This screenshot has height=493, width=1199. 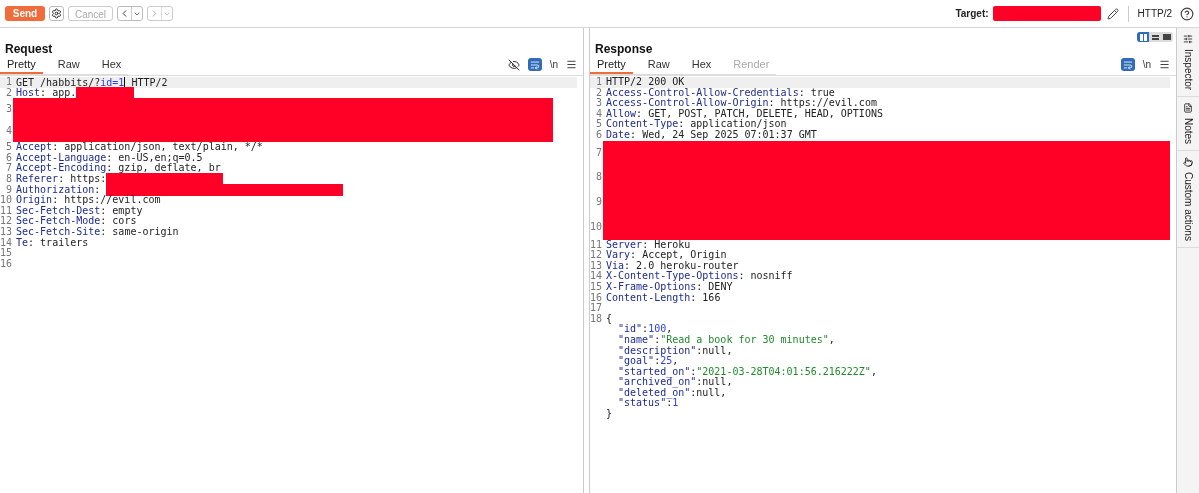 What do you see at coordinates (609, 414) in the screenshot?
I see `code-token: }` at bounding box center [609, 414].